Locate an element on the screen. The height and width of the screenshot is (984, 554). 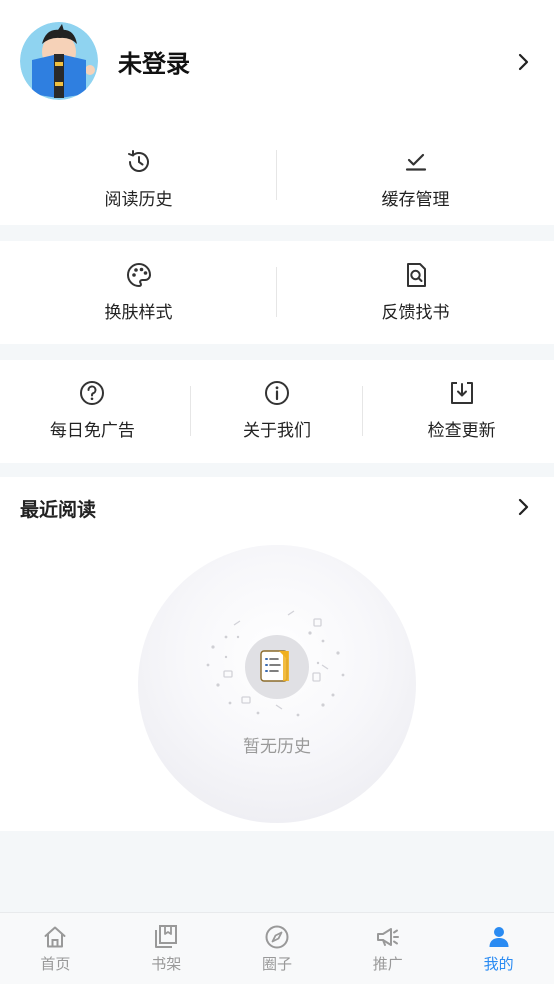
menu-row-1: 阅读历史 缓存管理 is located at coordinates (277, 175).